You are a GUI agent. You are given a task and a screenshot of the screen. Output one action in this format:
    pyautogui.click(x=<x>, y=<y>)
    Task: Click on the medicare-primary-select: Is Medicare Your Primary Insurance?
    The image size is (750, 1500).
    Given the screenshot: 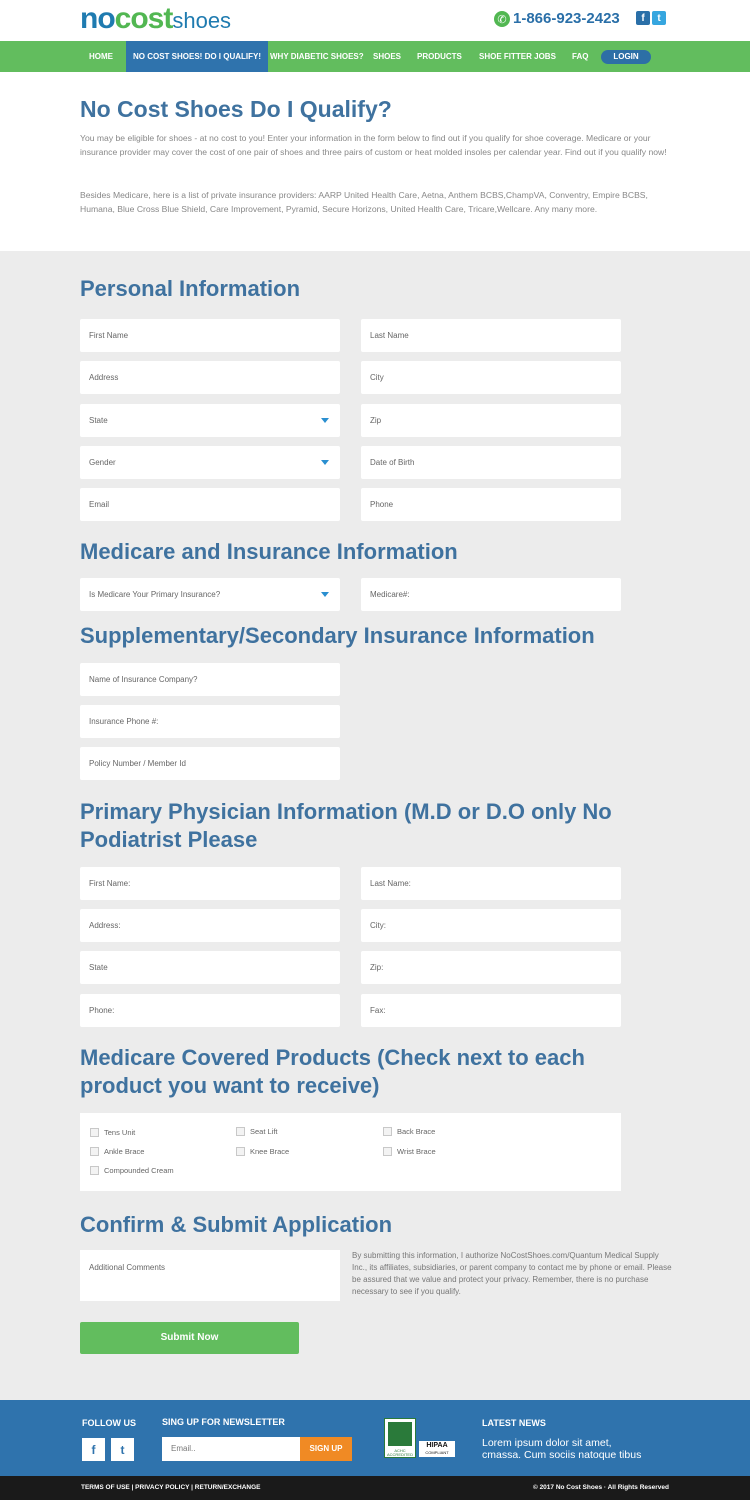 What is the action you would take?
    pyautogui.click(x=210, y=594)
    